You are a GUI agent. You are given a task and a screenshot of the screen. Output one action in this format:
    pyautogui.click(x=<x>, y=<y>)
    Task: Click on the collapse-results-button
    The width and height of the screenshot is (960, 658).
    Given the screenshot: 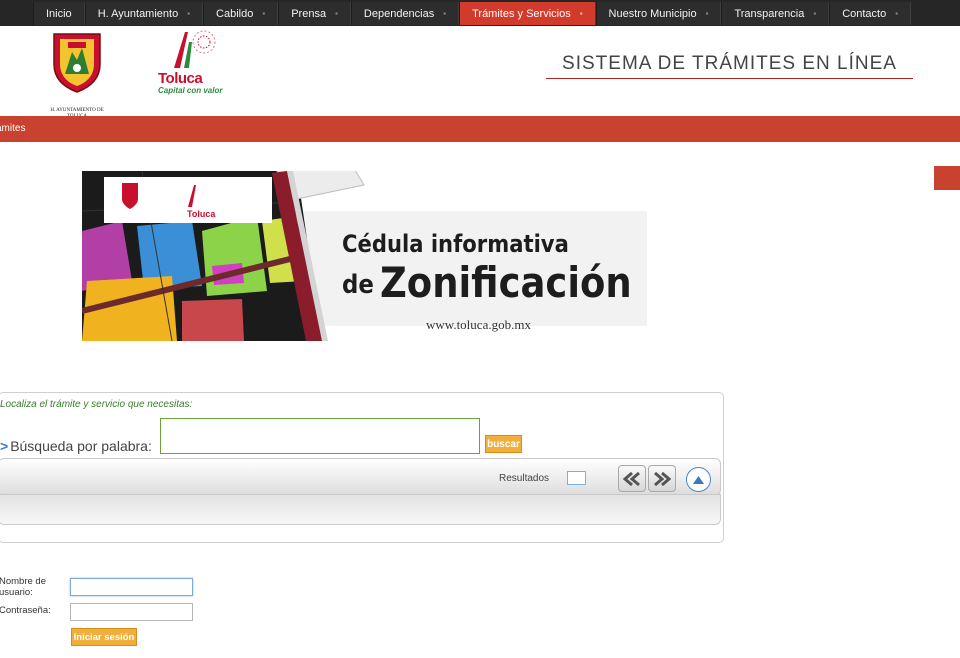 What is the action you would take?
    pyautogui.click(x=698, y=479)
    